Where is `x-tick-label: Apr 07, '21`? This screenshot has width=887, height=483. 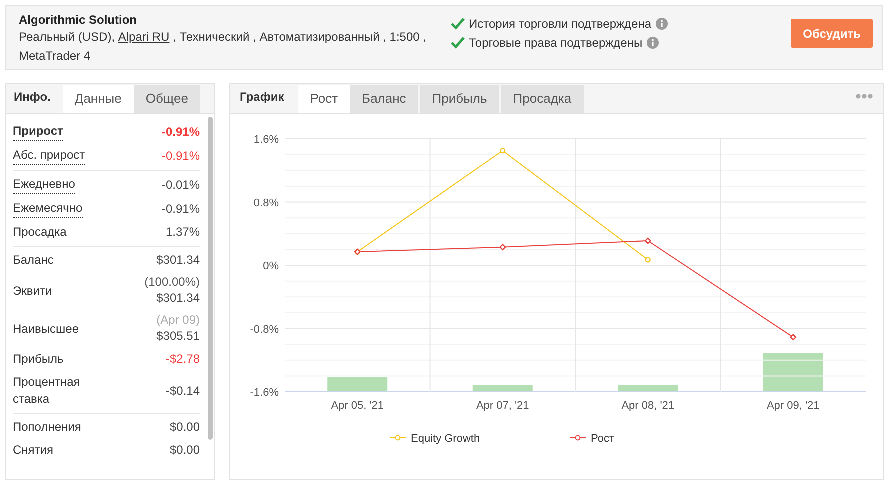
x-tick-label: Apr 07, '21 is located at coordinates (503, 406).